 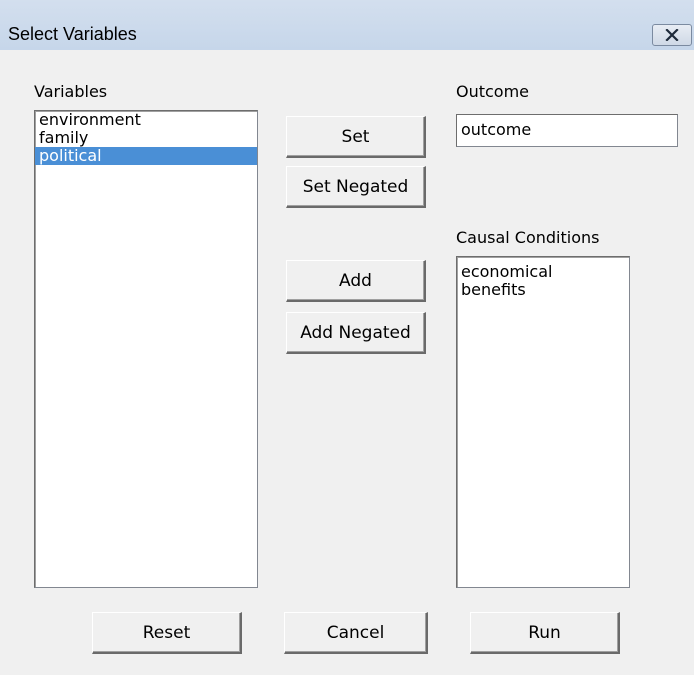 What do you see at coordinates (567, 130) in the screenshot?
I see `outcome-field: outcome` at bounding box center [567, 130].